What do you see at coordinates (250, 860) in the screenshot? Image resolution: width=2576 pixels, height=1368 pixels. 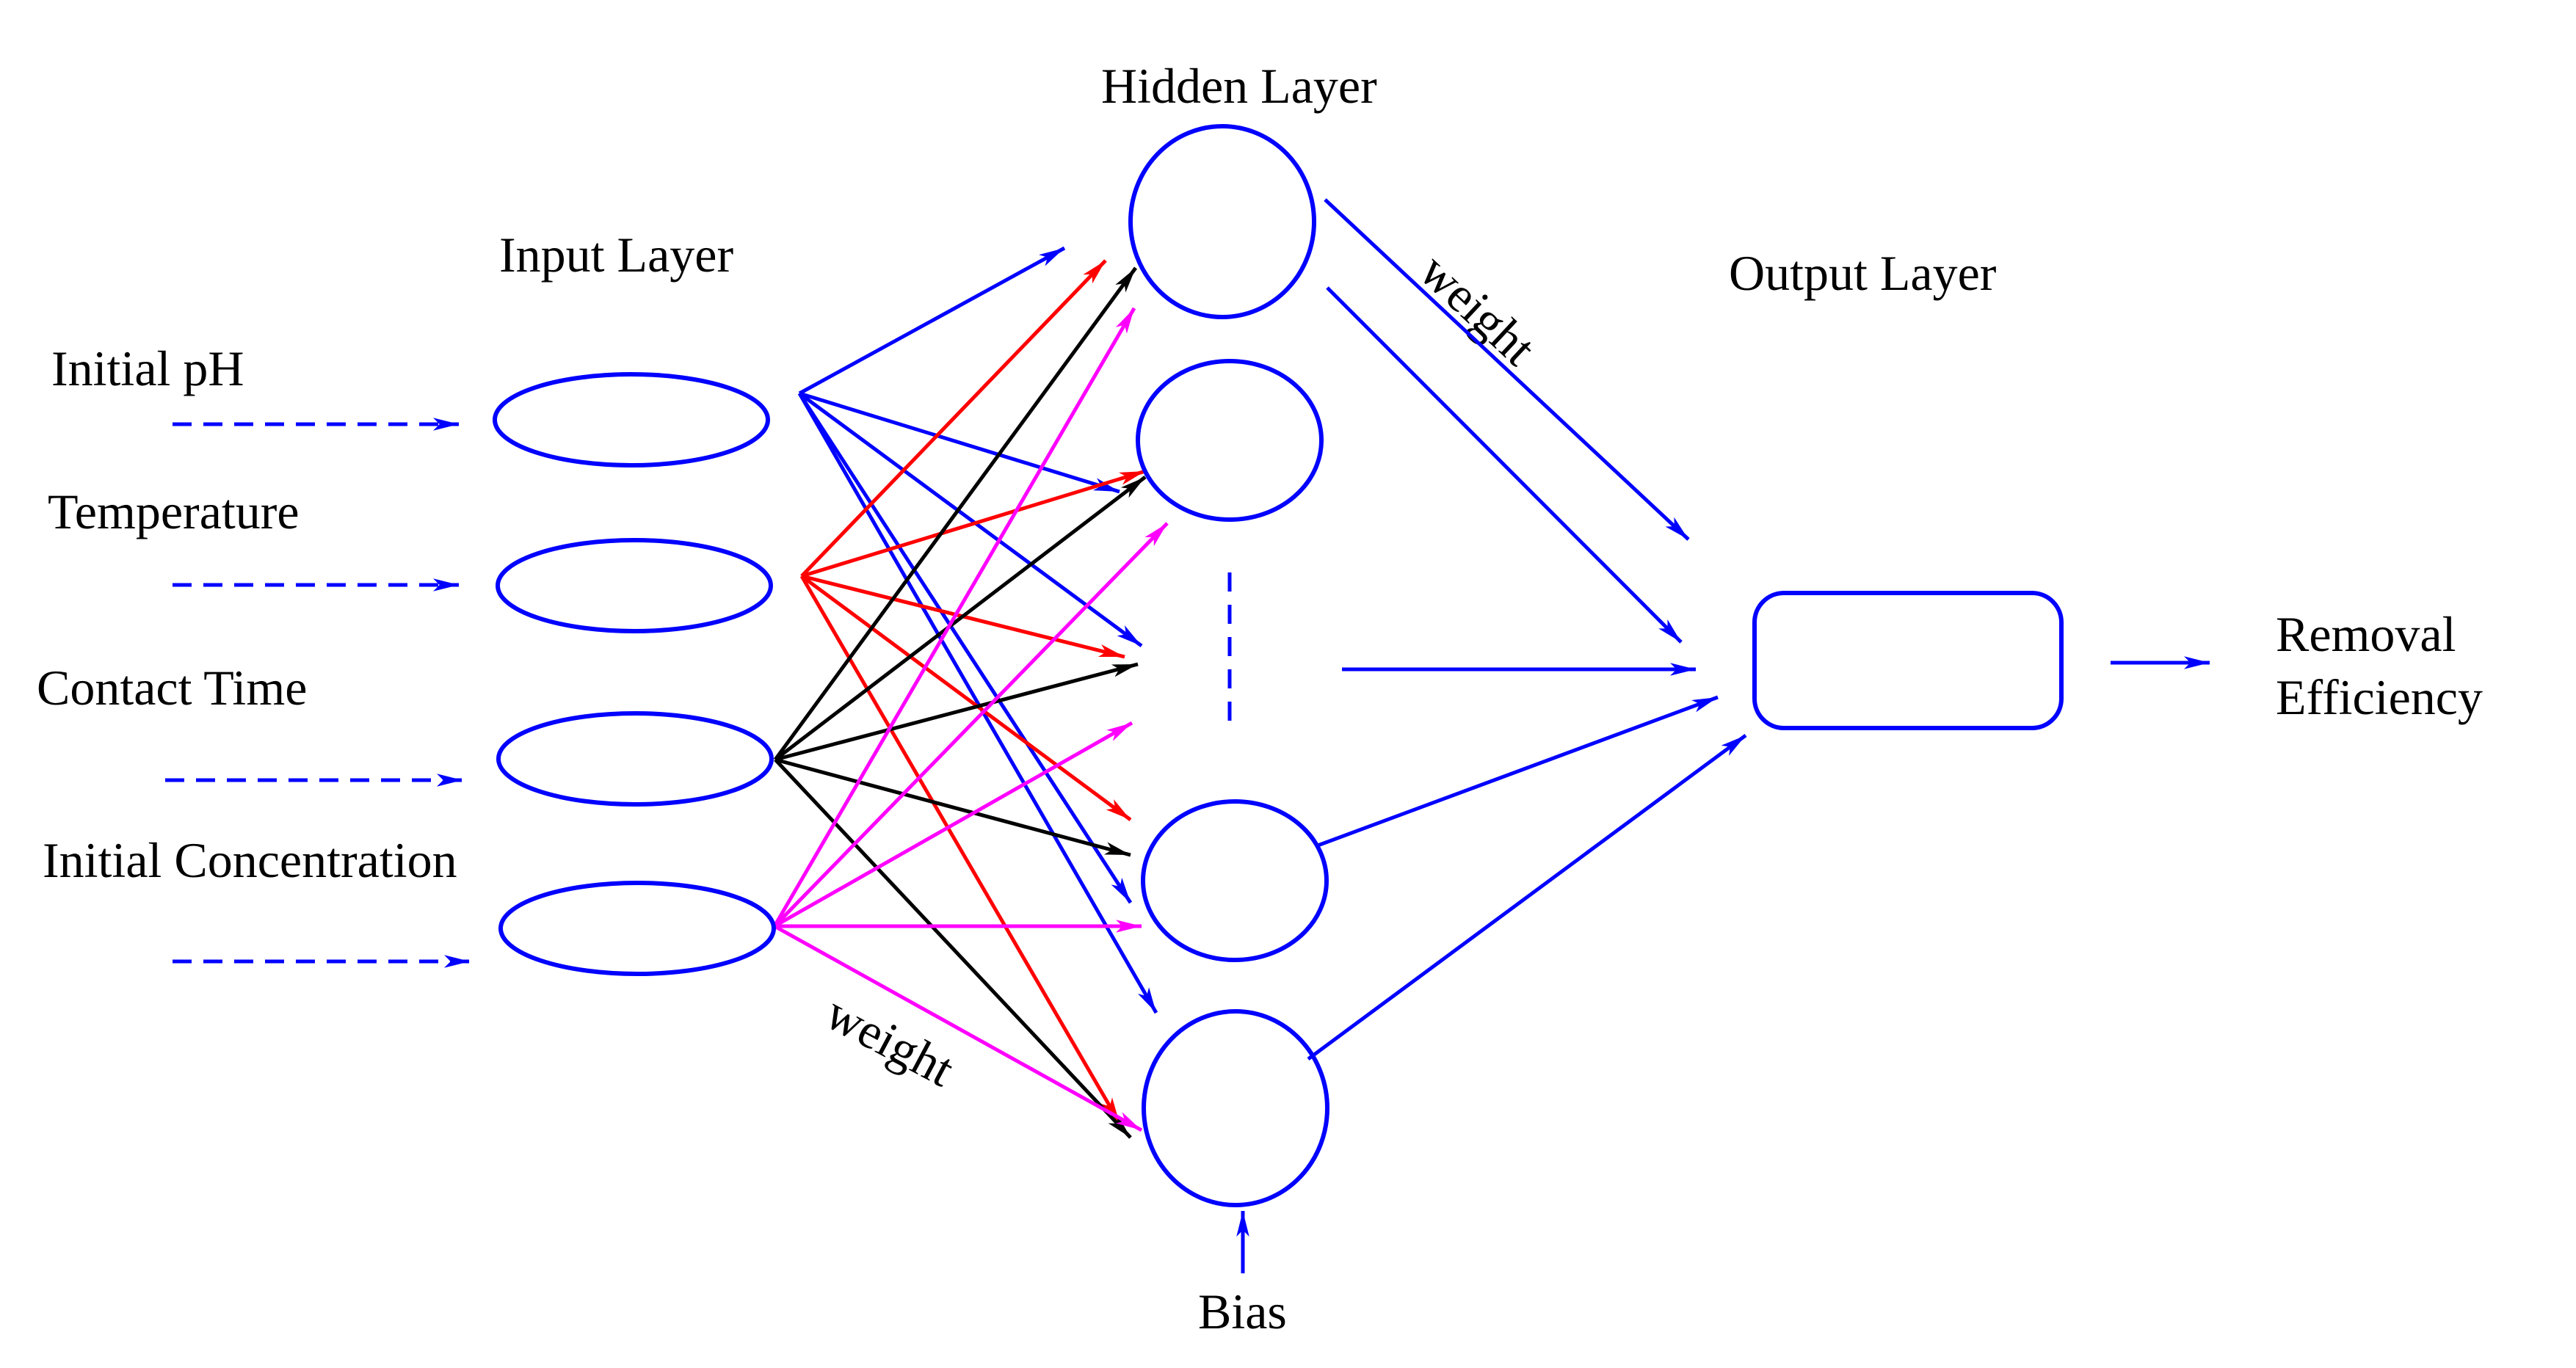 I see `input-label-initial-concentration: Initial Concentration` at bounding box center [250, 860].